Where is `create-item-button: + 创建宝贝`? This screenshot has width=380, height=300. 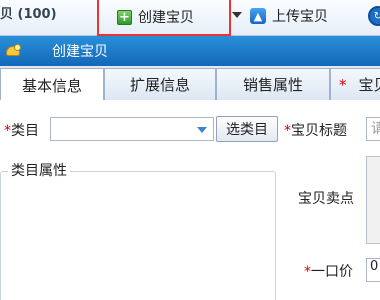 create-item-button: + 创建宝贝 is located at coordinates (164, 18).